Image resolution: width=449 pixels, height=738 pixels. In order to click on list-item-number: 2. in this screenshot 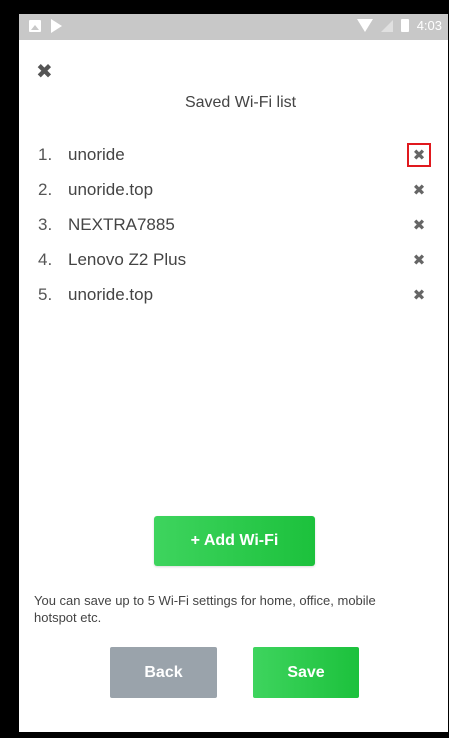, I will do `click(45, 189)`.